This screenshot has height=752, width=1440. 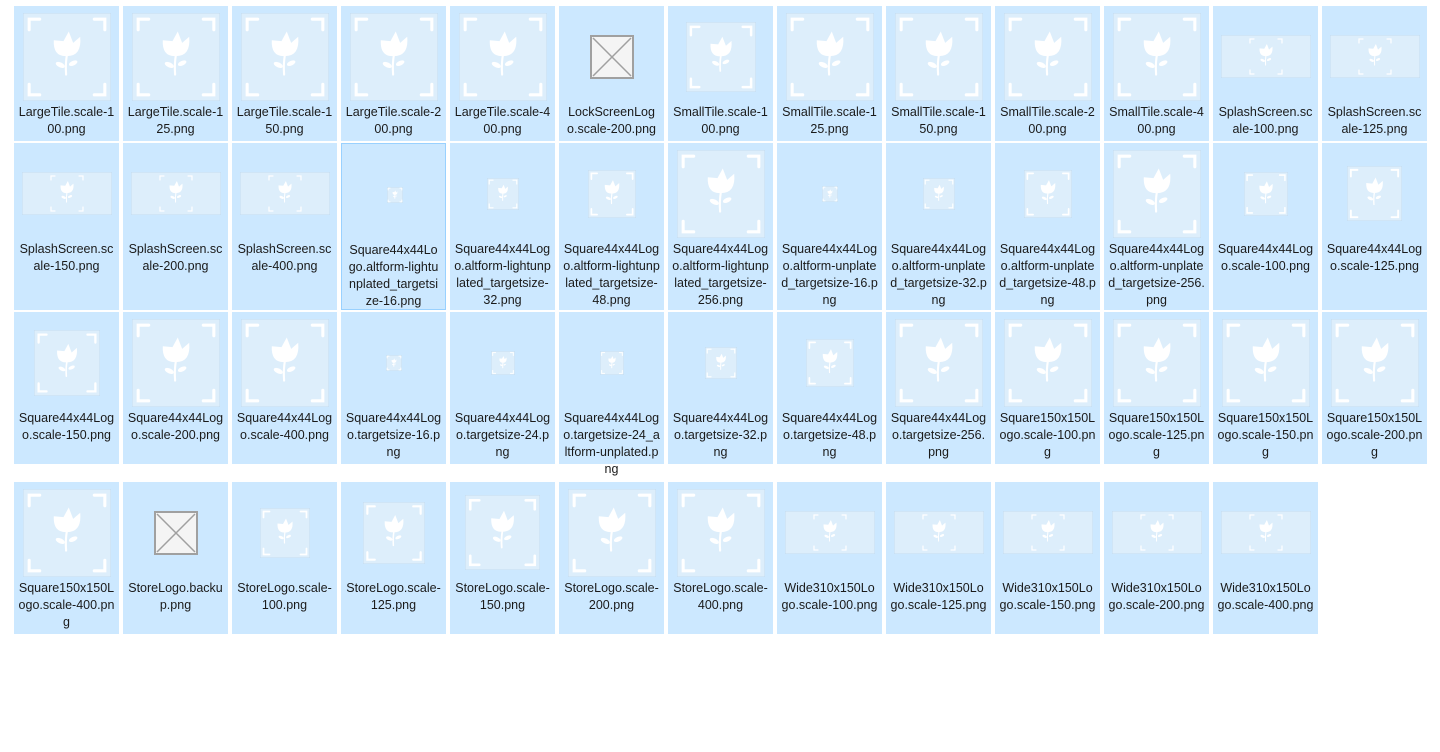 What do you see at coordinates (1265, 435) in the screenshot?
I see `file-name: Square150x150Logo.scale-150.png` at bounding box center [1265, 435].